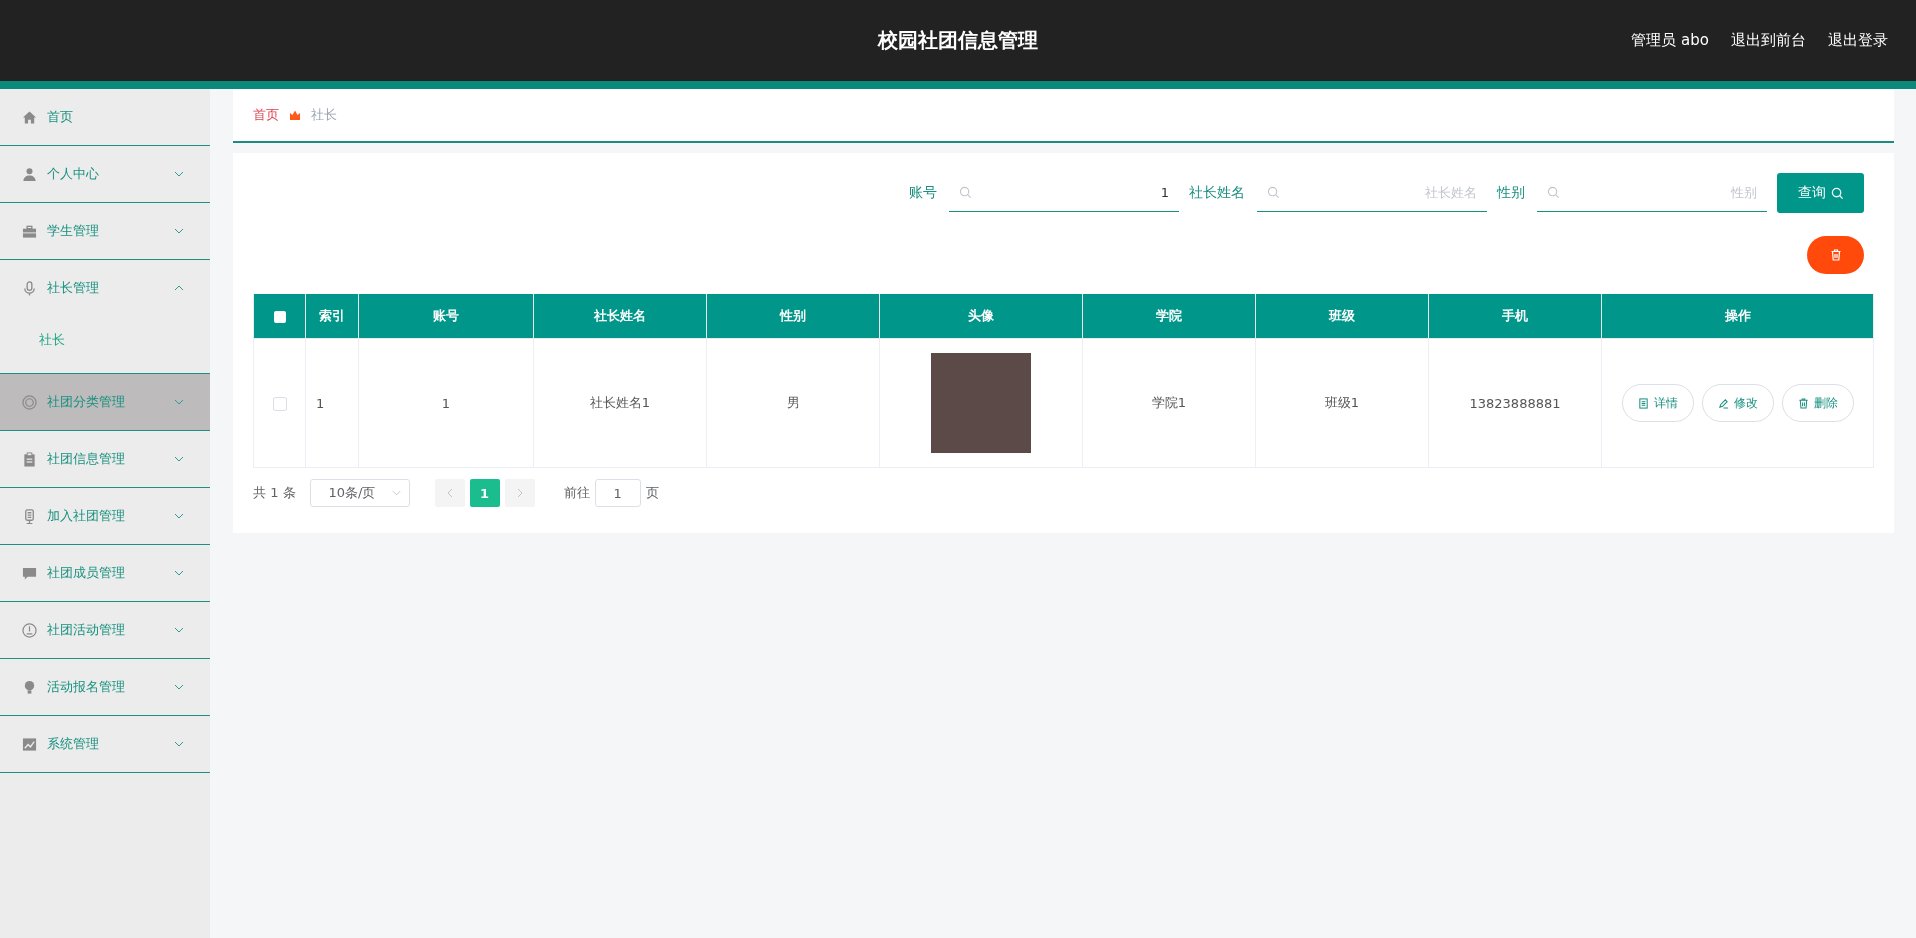 Image resolution: width=1916 pixels, height=938 pixels. I want to click on action-button: 删除, so click(1817, 403).